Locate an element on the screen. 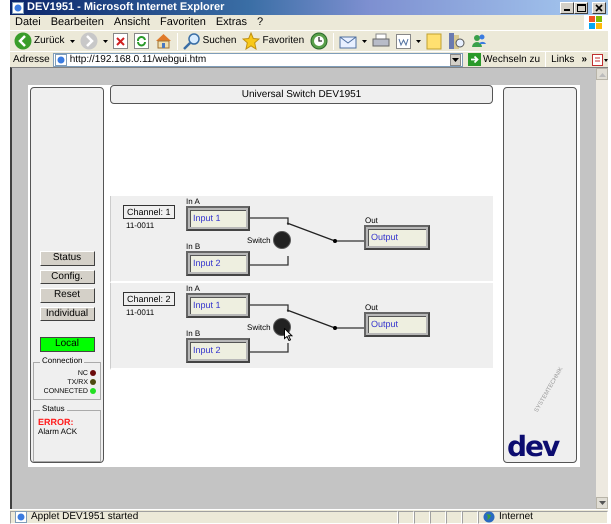 Image resolution: width=611 pixels, height=524 pixels. minimize-button is located at coordinates (567, 8).